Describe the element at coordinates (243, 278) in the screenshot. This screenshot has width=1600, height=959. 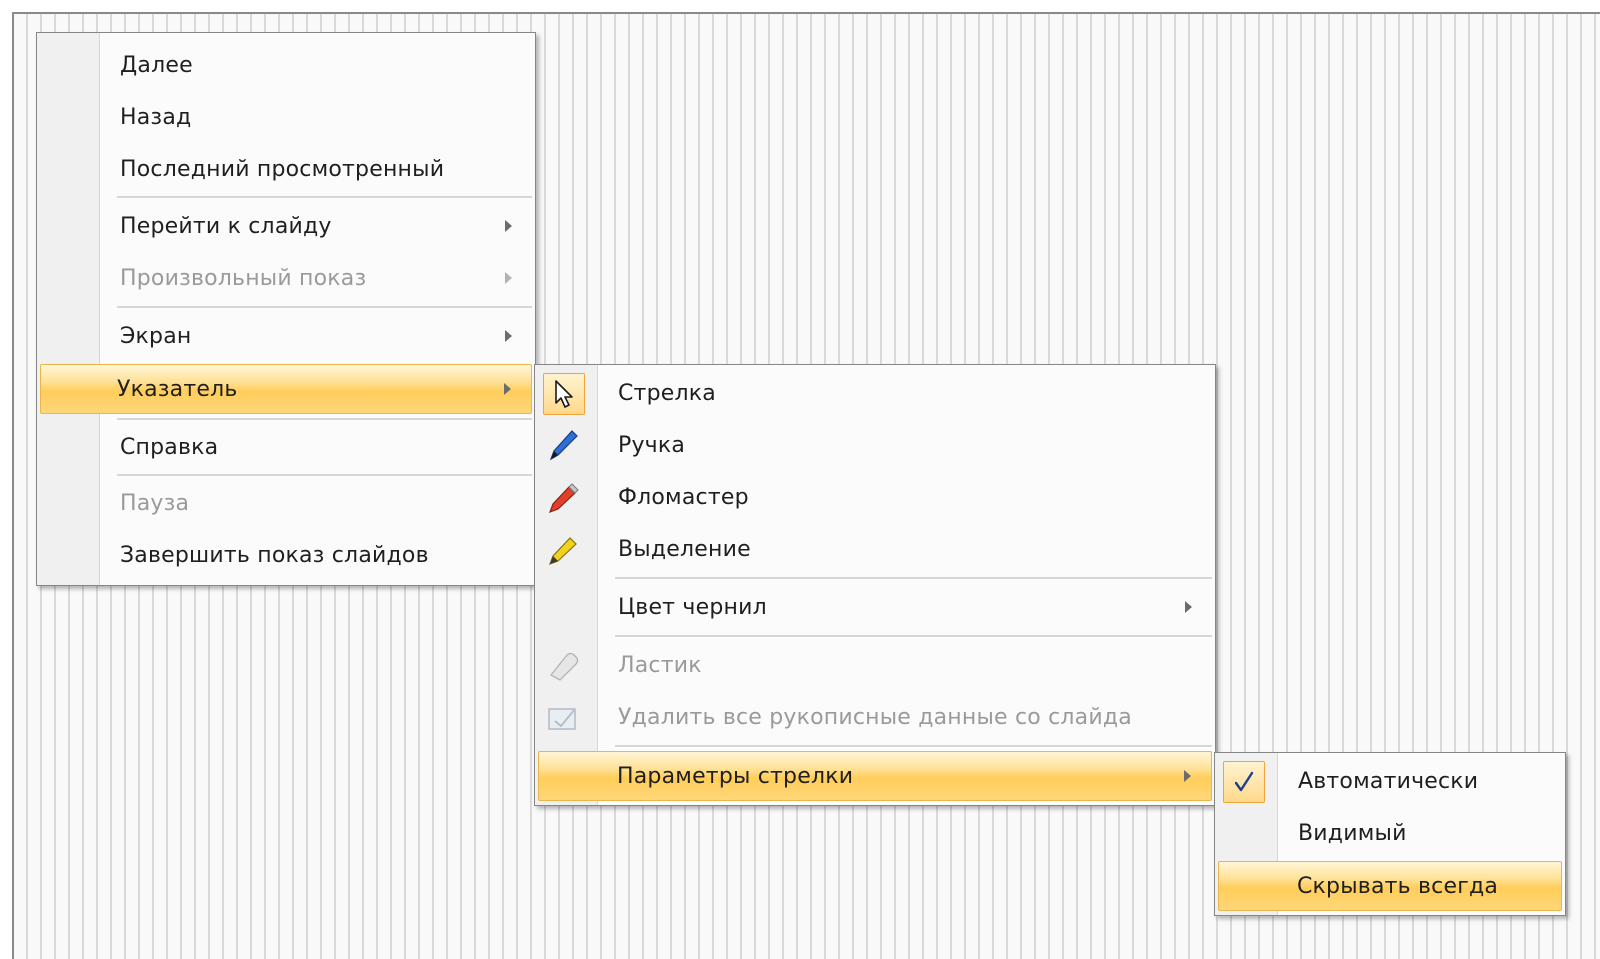
I see `menu-item-label: Произвольный показ` at that location.